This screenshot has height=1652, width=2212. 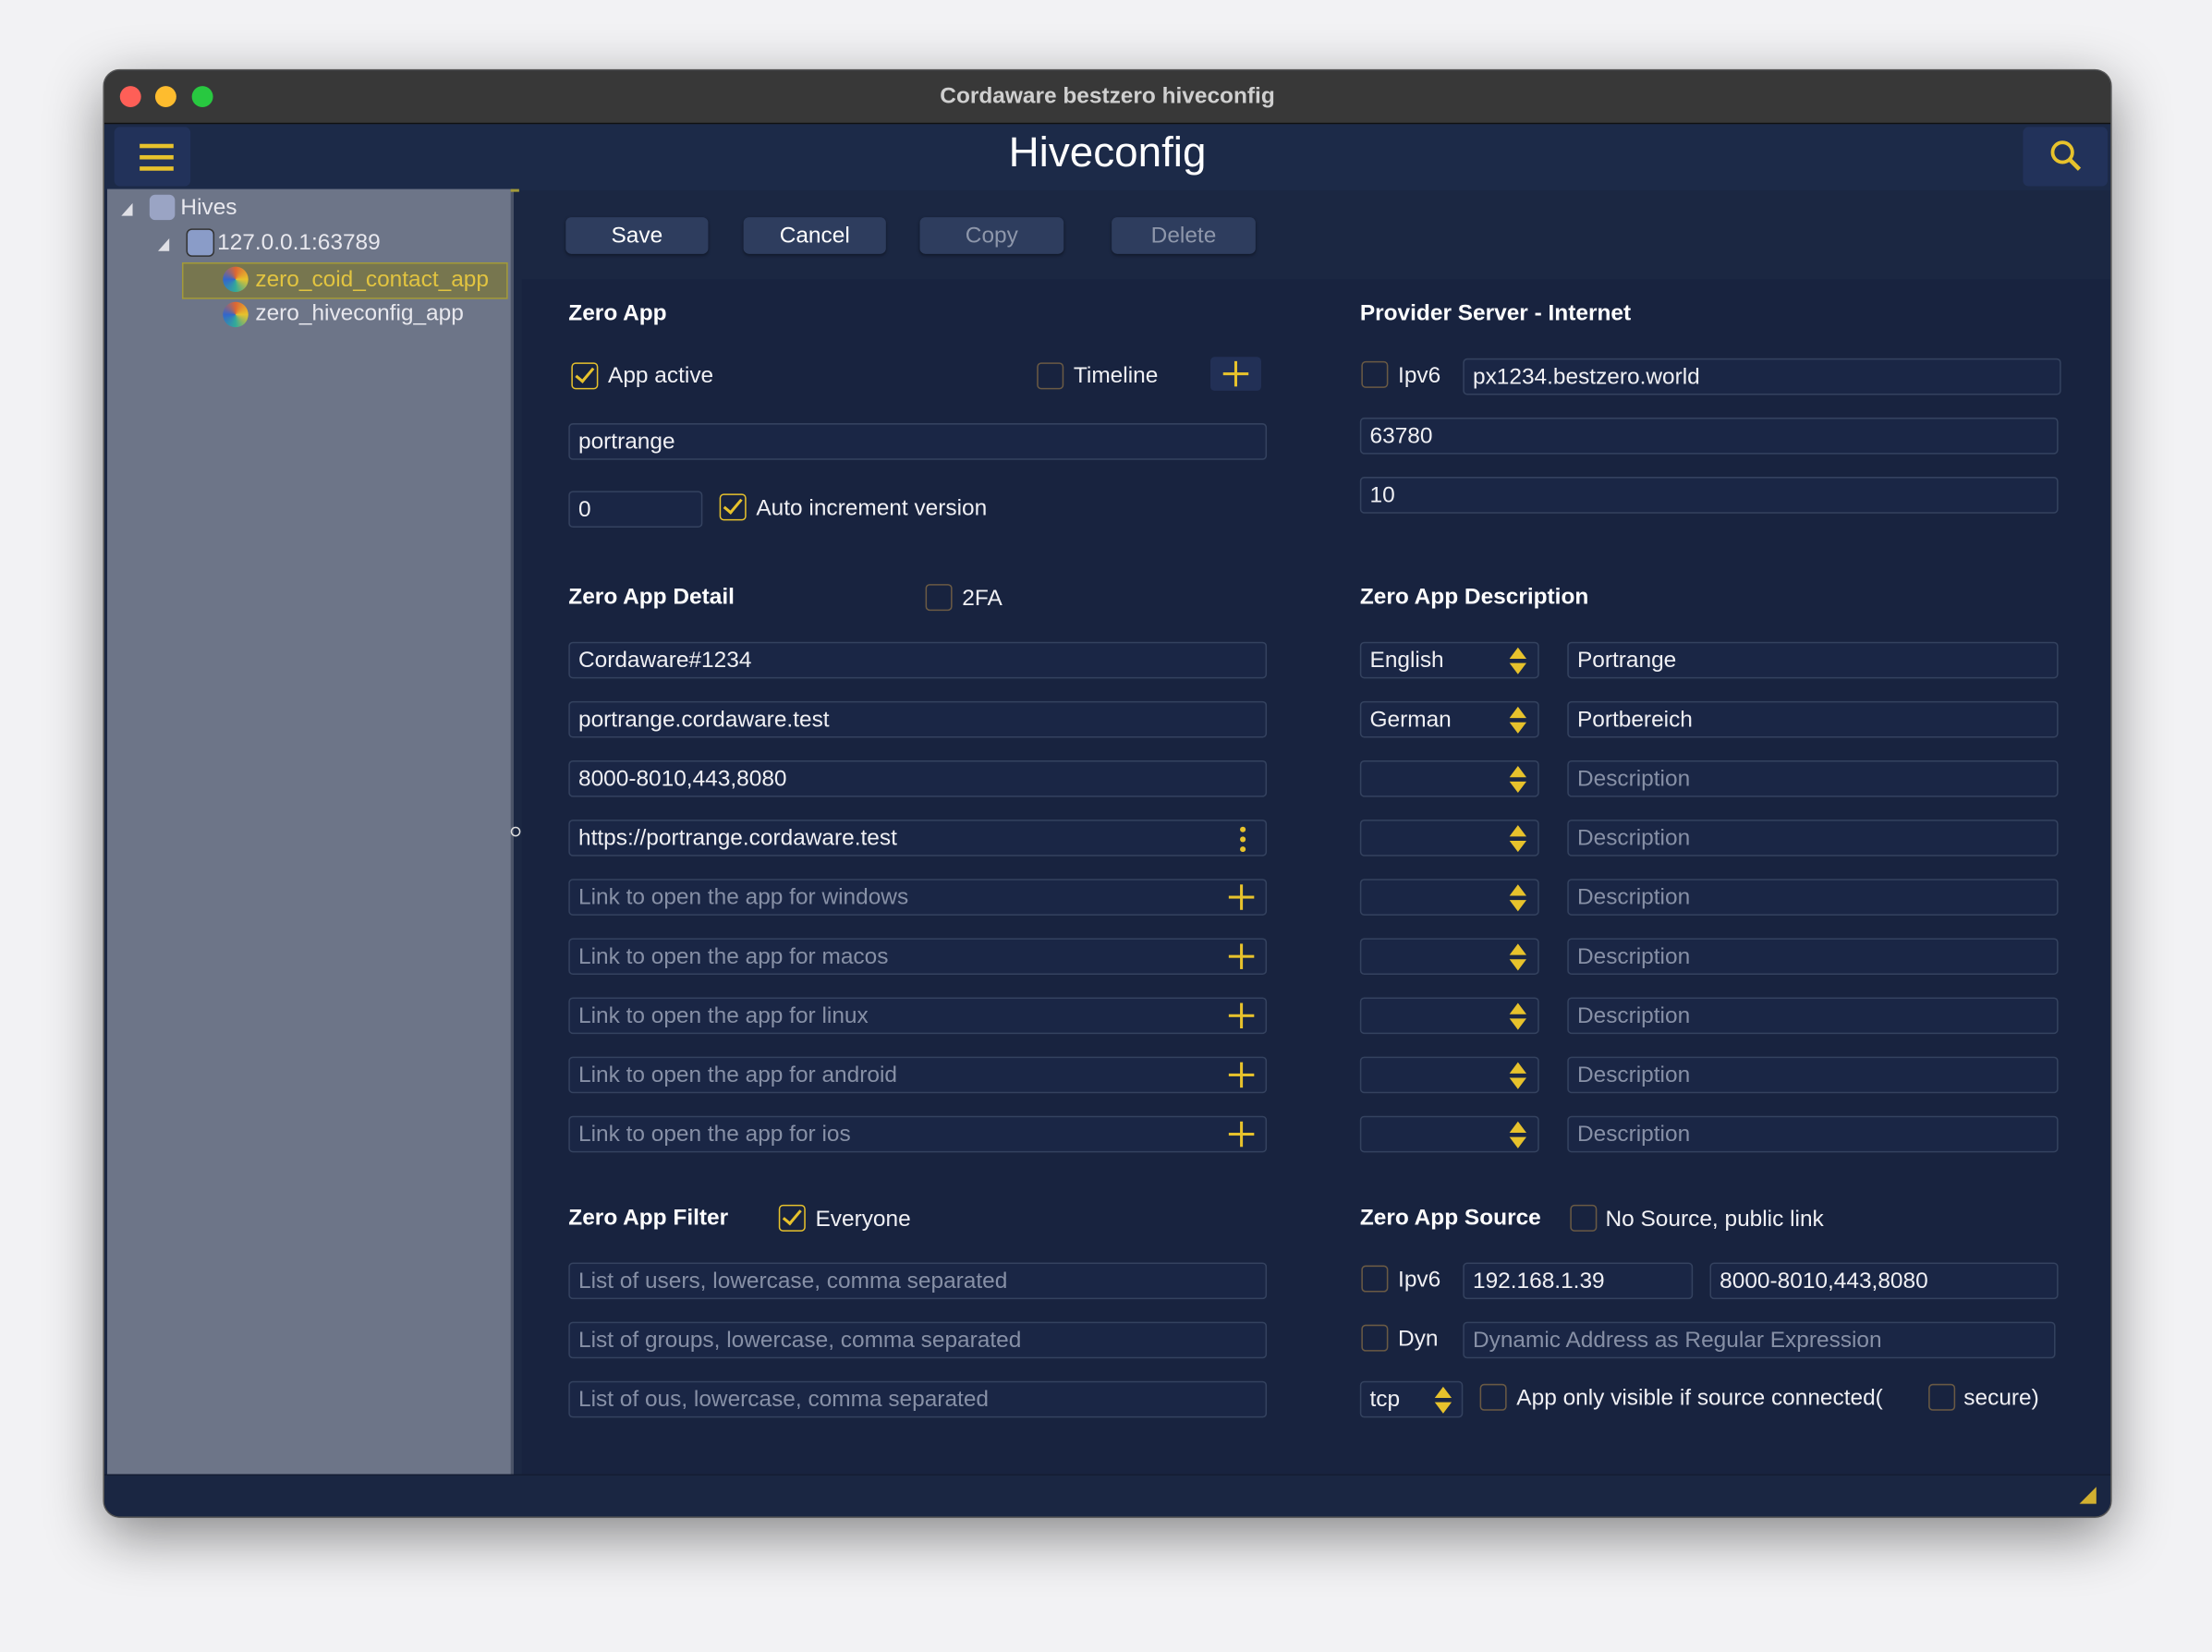 I want to click on version-input: 0, so click(x=635, y=509).